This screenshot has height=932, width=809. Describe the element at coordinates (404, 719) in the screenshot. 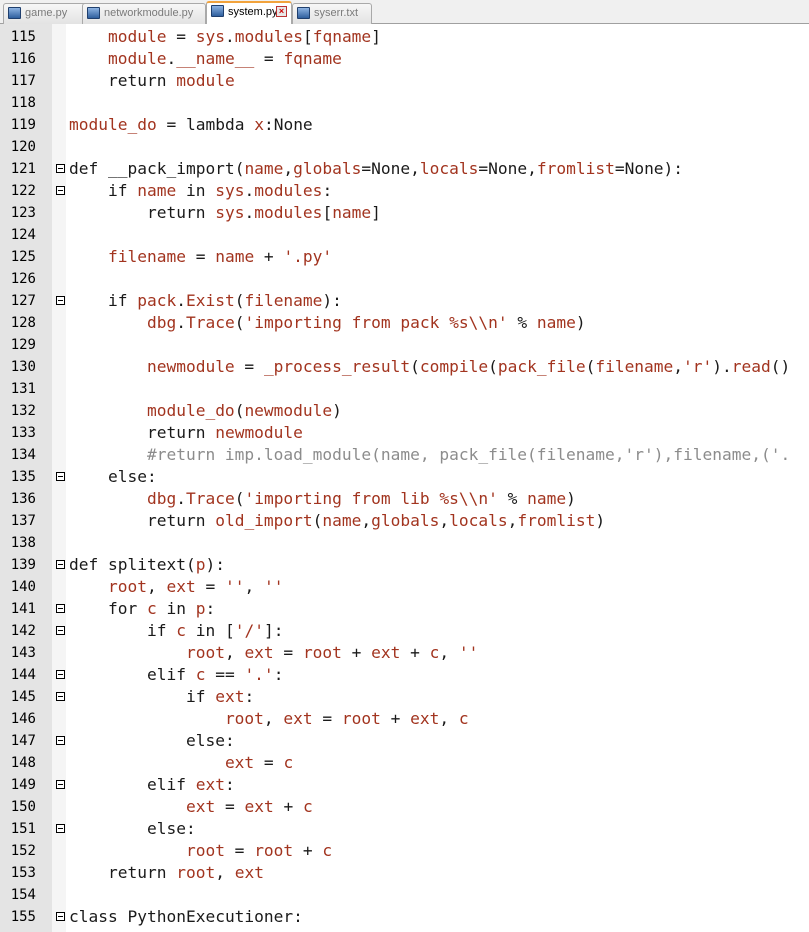

I see `code-line: 146 root, ext = root + ext, c` at that location.